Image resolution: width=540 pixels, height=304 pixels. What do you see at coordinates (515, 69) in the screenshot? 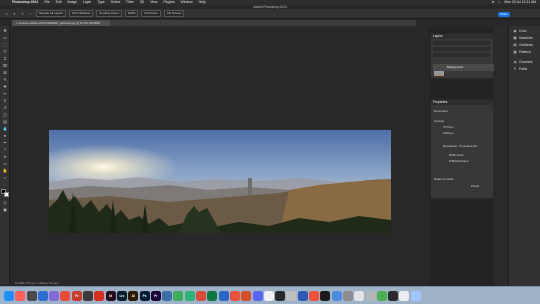
I see `paths-icon: ✎` at bounding box center [515, 69].